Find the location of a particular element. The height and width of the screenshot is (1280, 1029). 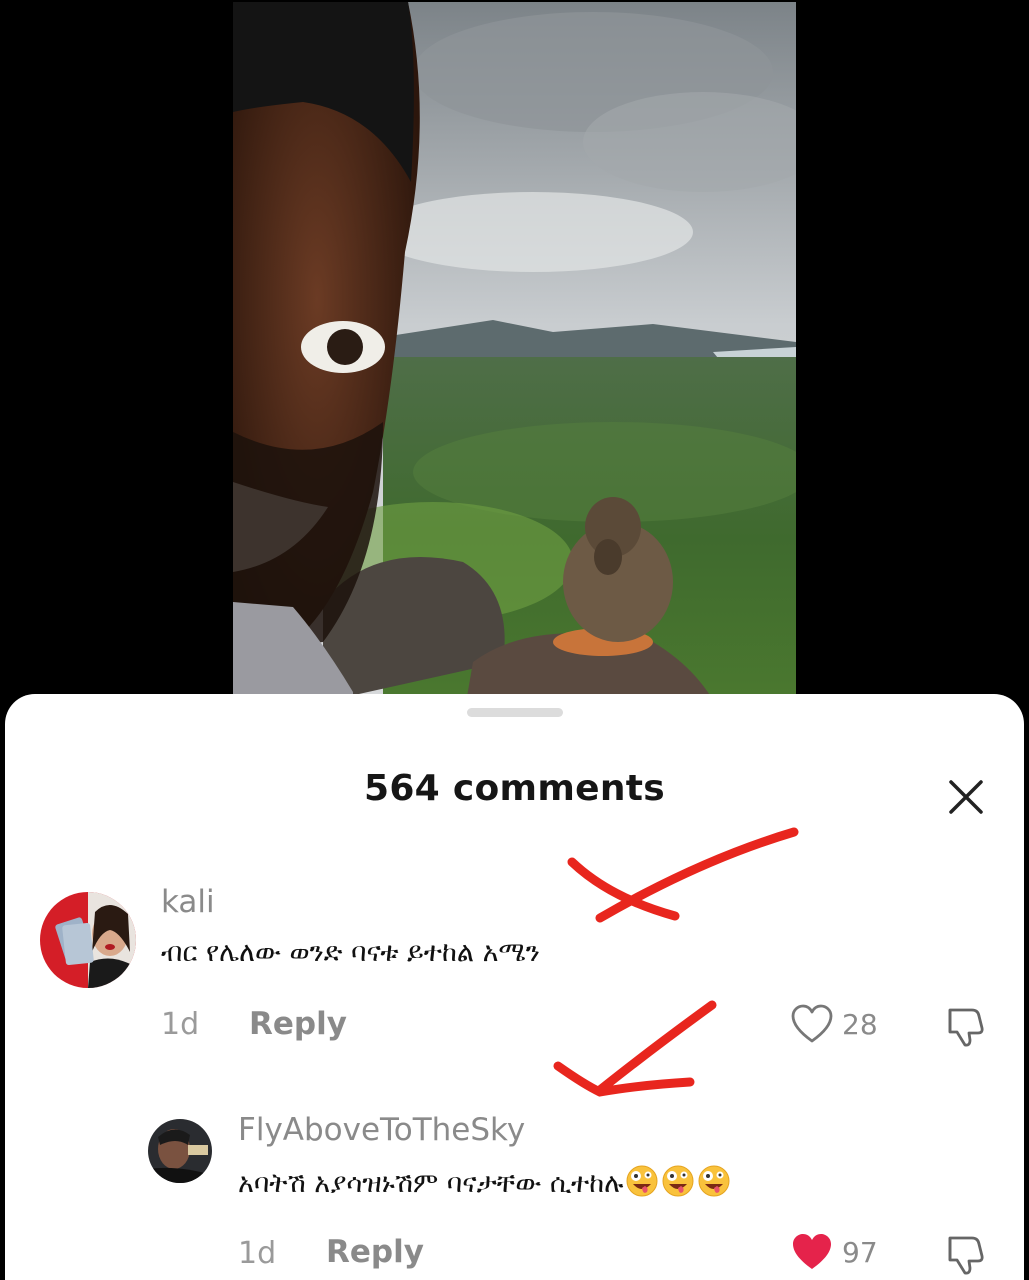

close-icon is located at coordinates (966, 797).